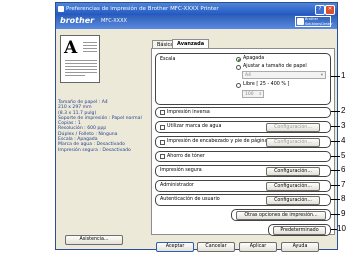 The height and width of the screenshot is (254, 350). I want to click on scale-fit-radio, so click(238, 67).